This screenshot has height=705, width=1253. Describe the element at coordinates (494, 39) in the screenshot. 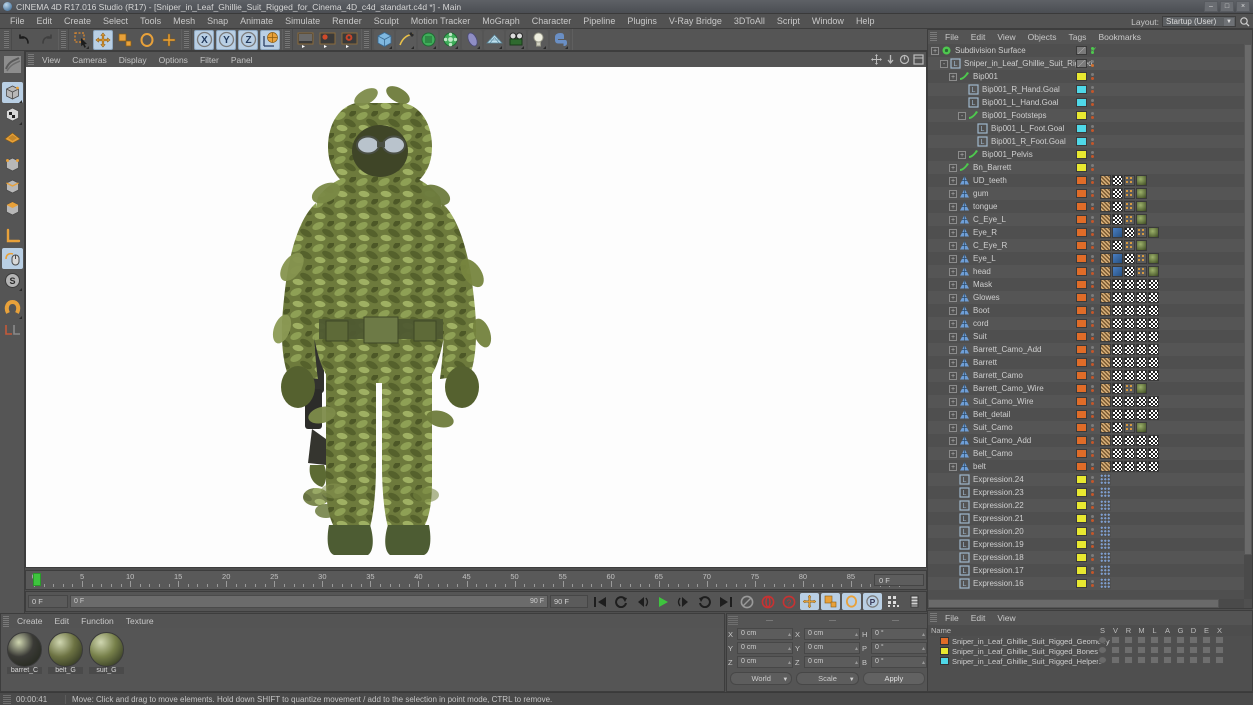

I see `floor-grid-button` at that location.